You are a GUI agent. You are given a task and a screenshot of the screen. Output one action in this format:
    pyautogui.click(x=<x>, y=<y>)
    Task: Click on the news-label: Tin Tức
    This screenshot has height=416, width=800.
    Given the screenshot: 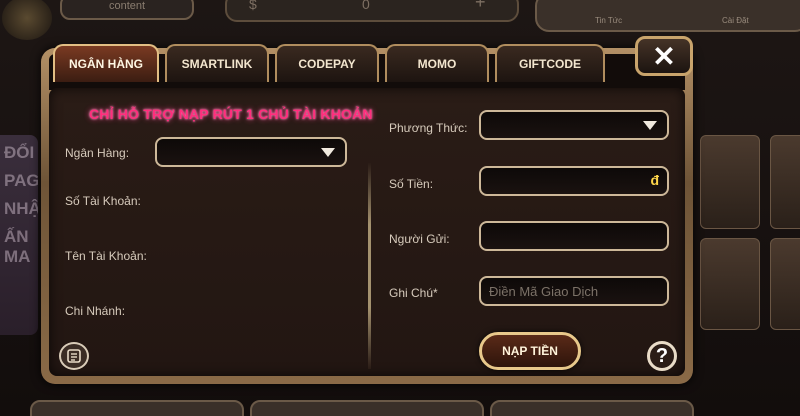 What is the action you would take?
    pyautogui.click(x=609, y=20)
    